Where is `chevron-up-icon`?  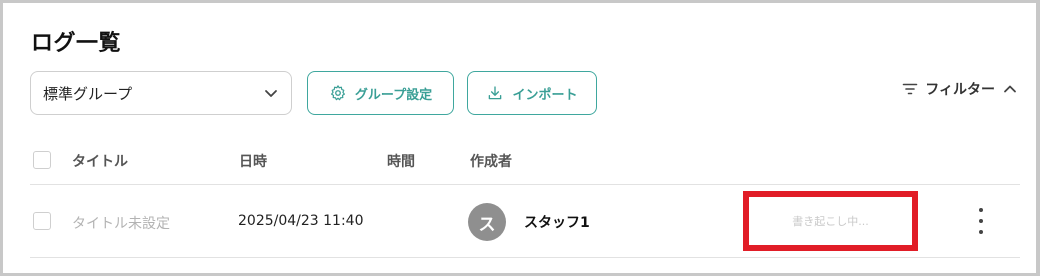
chevron-up-icon is located at coordinates (1010, 89).